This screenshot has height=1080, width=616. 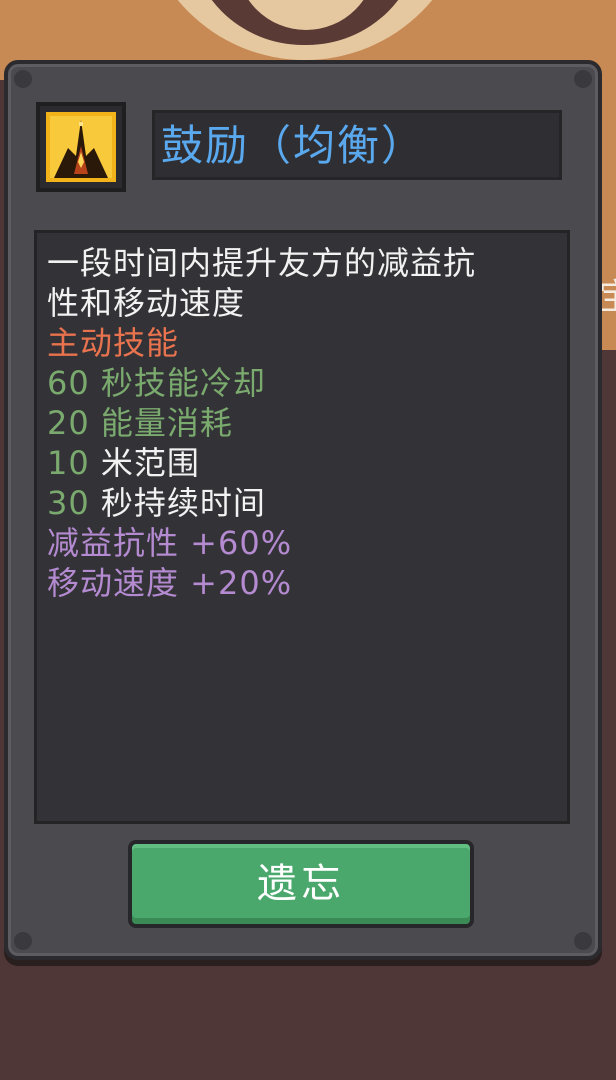 What do you see at coordinates (68, 383) in the screenshot?
I see `cooldown-value: 60` at bounding box center [68, 383].